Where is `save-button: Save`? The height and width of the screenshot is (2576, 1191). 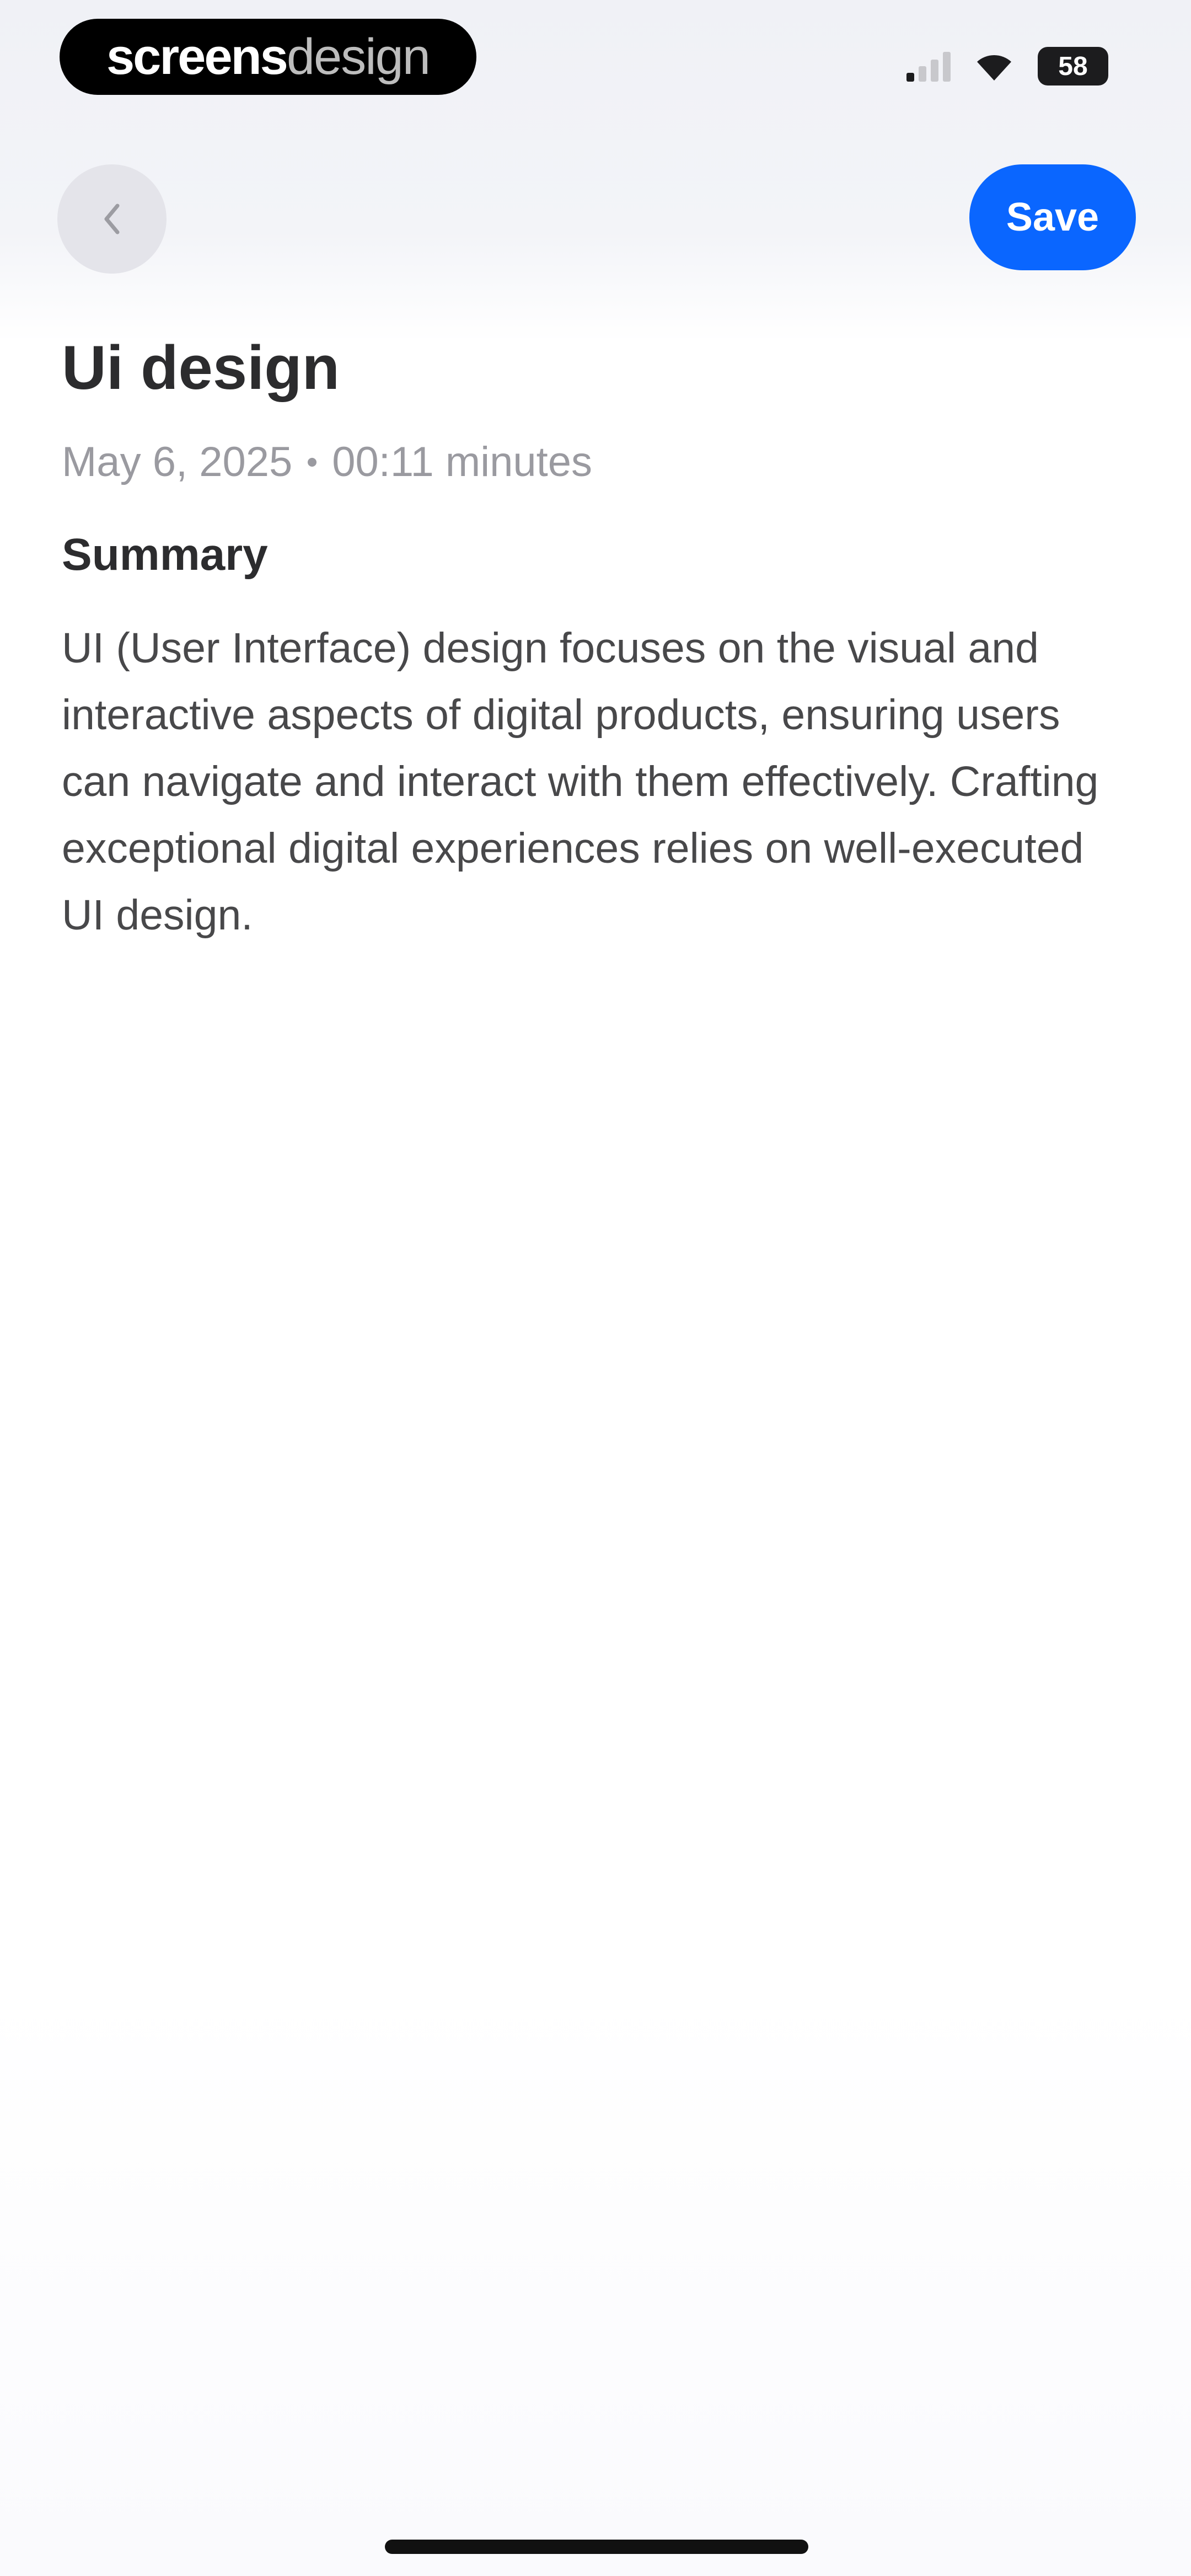 save-button: Save is located at coordinates (1052, 217).